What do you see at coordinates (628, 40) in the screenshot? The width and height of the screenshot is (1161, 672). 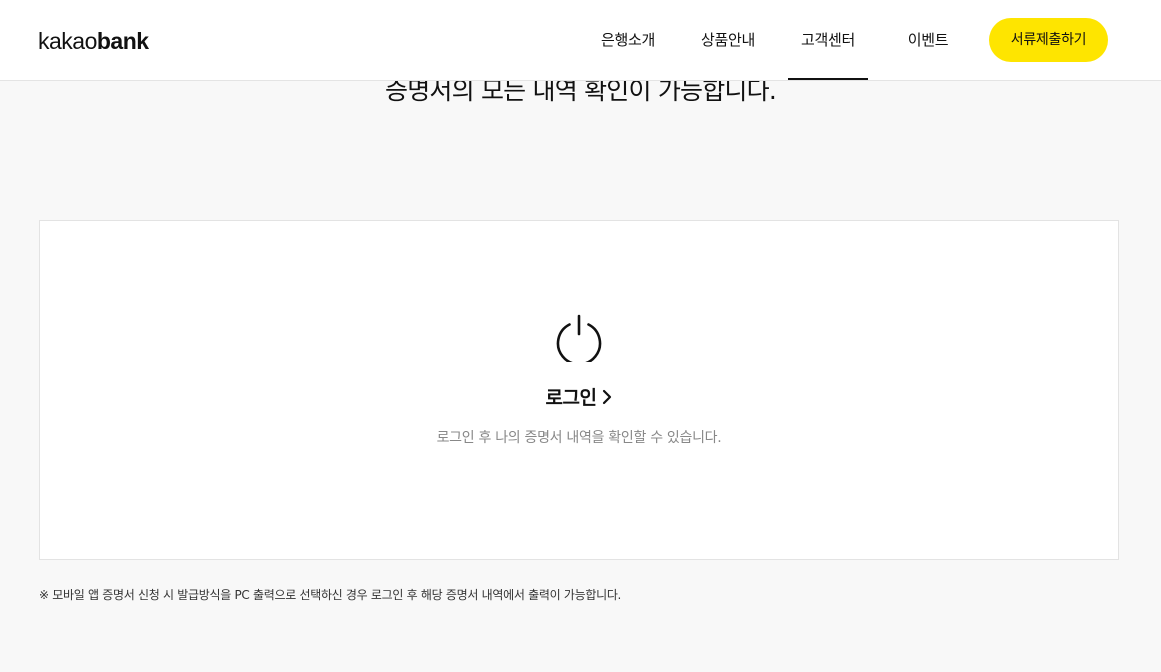 I see `nav-item-bank-intro: 은행소개` at bounding box center [628, 40].